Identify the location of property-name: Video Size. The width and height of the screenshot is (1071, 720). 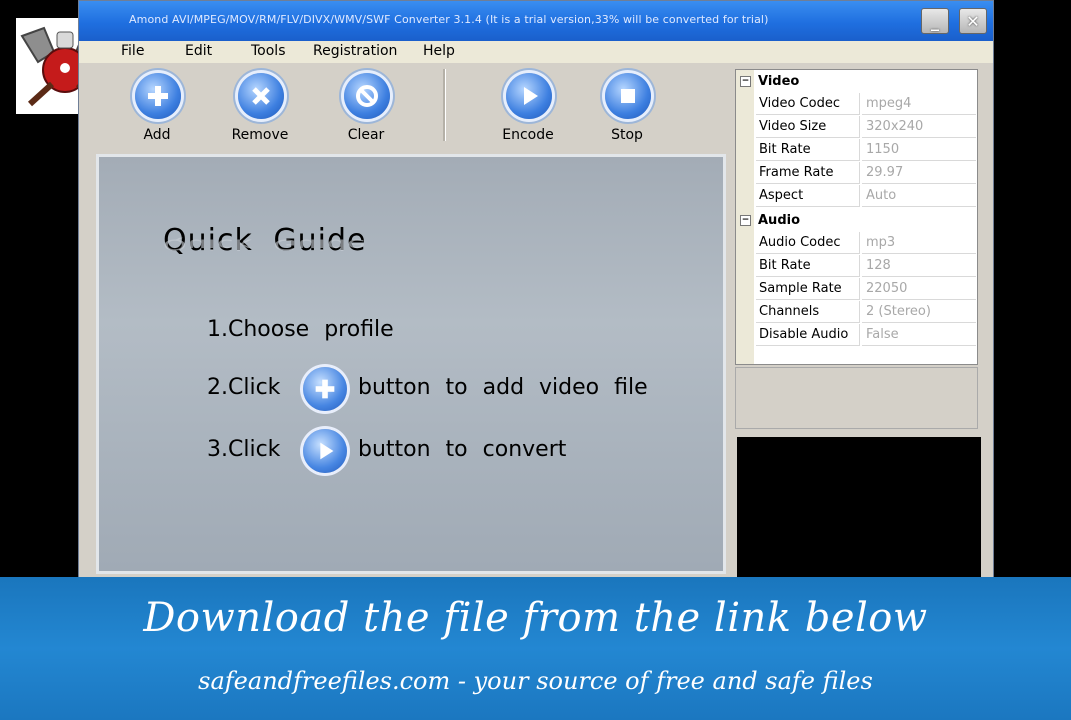
(808, 127).